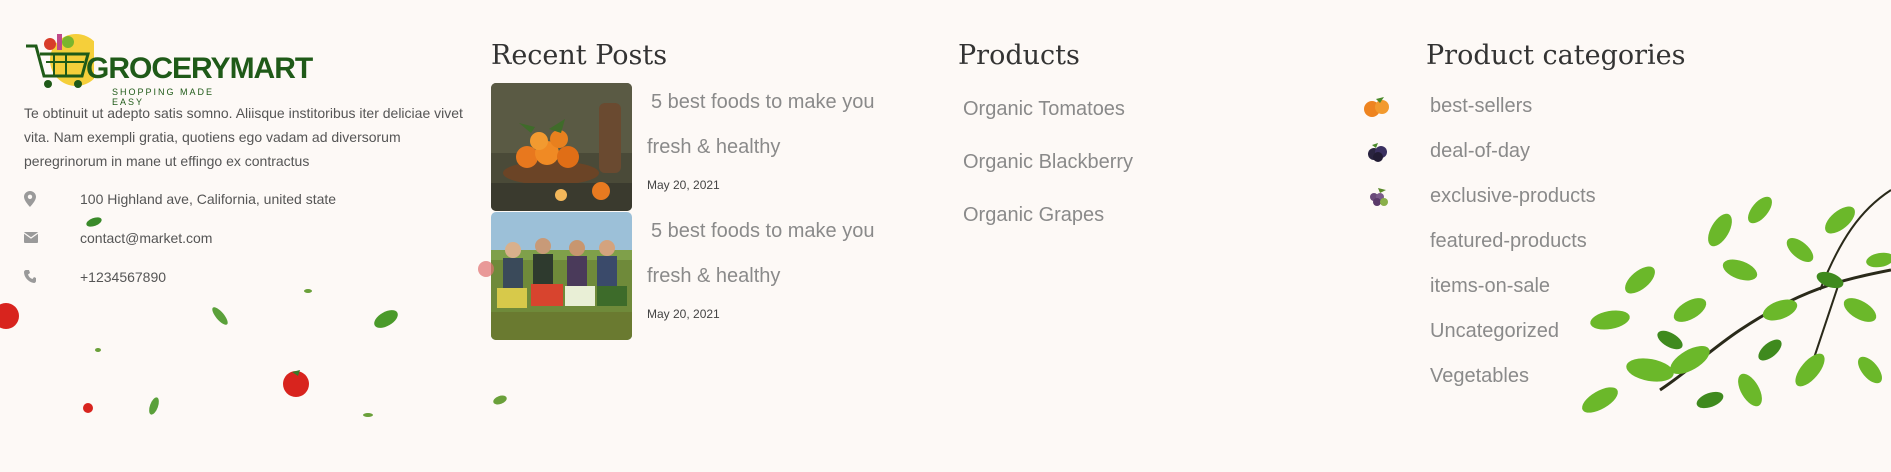 Image resolution: width=1891 pixels, height=472 pixels. I want to click on blackberry-icon, so click(1377, 152).